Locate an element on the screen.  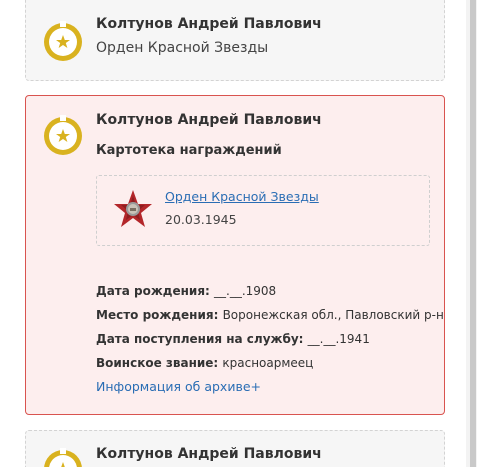
birth-date-row: Дата рождения: __.__.1908 is located at coordinates (186, 291).